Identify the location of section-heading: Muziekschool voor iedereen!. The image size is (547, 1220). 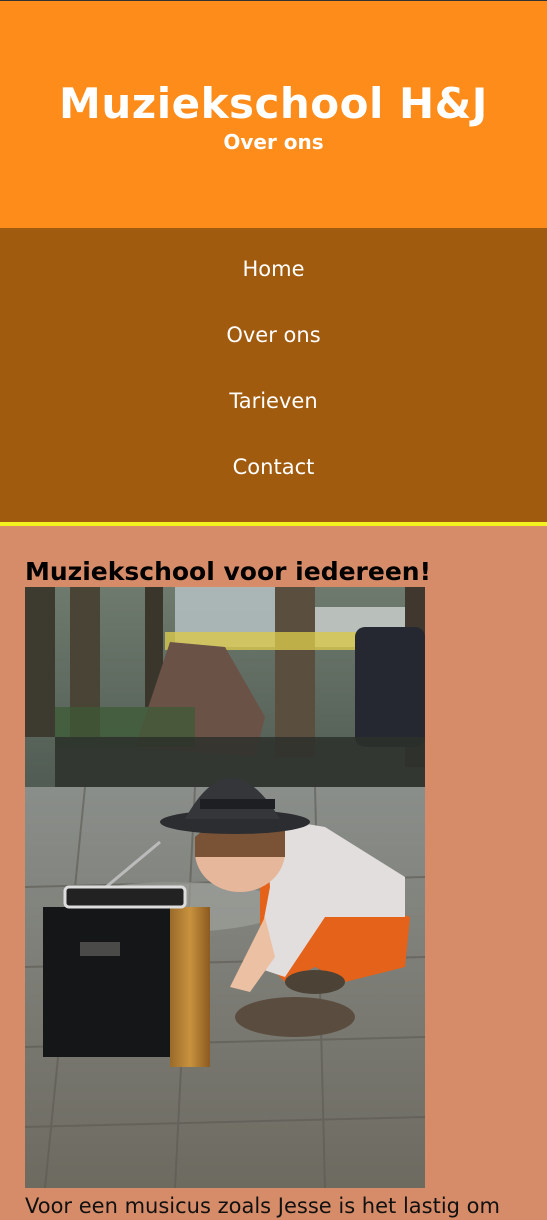
(228, 571).